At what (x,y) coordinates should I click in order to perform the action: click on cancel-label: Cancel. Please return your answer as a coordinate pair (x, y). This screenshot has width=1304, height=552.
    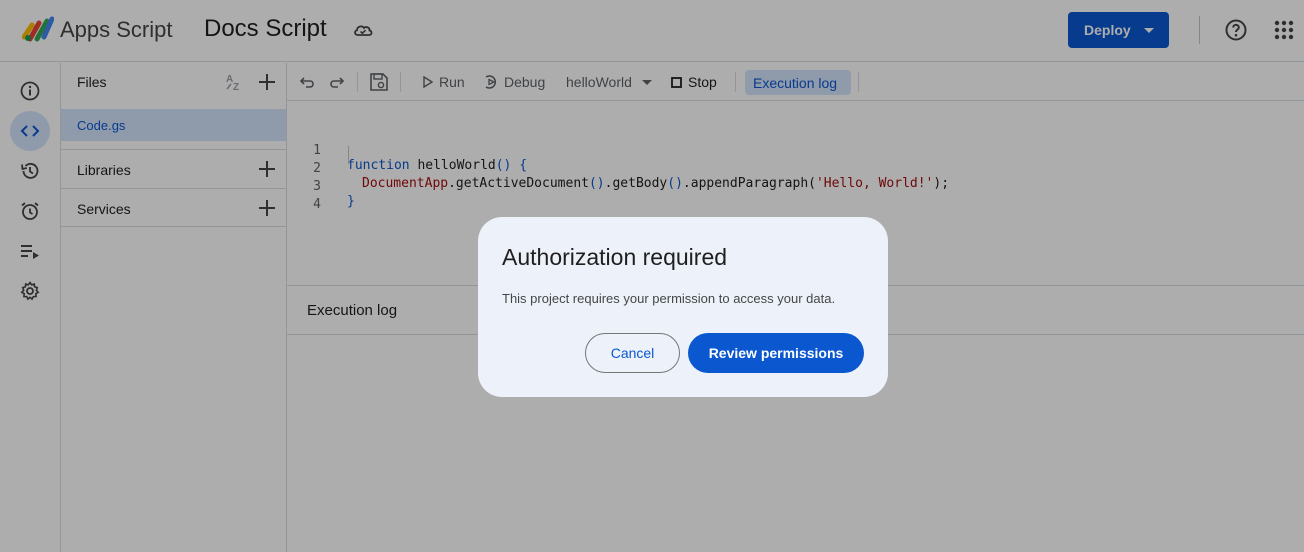
    Looking at the image, I should click on (632, 353).